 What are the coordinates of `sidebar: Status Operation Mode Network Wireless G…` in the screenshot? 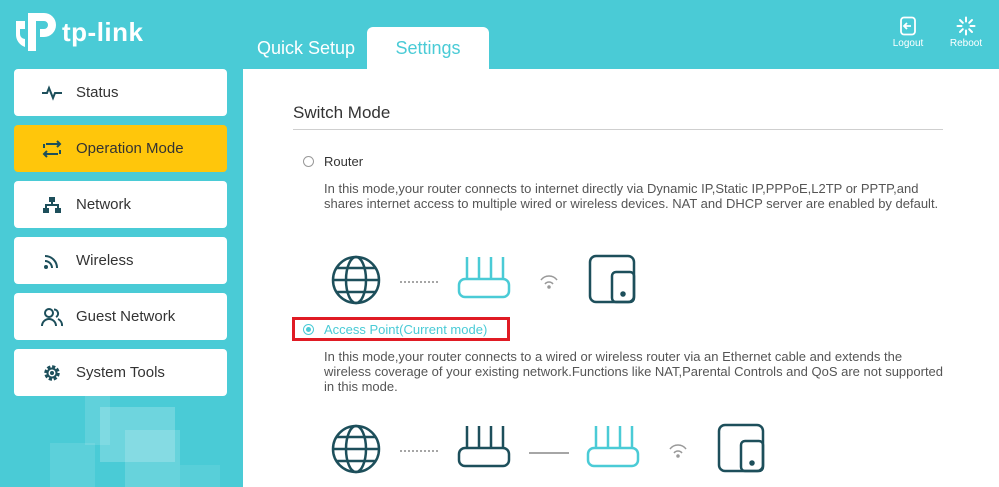 It's located at (120, 237).